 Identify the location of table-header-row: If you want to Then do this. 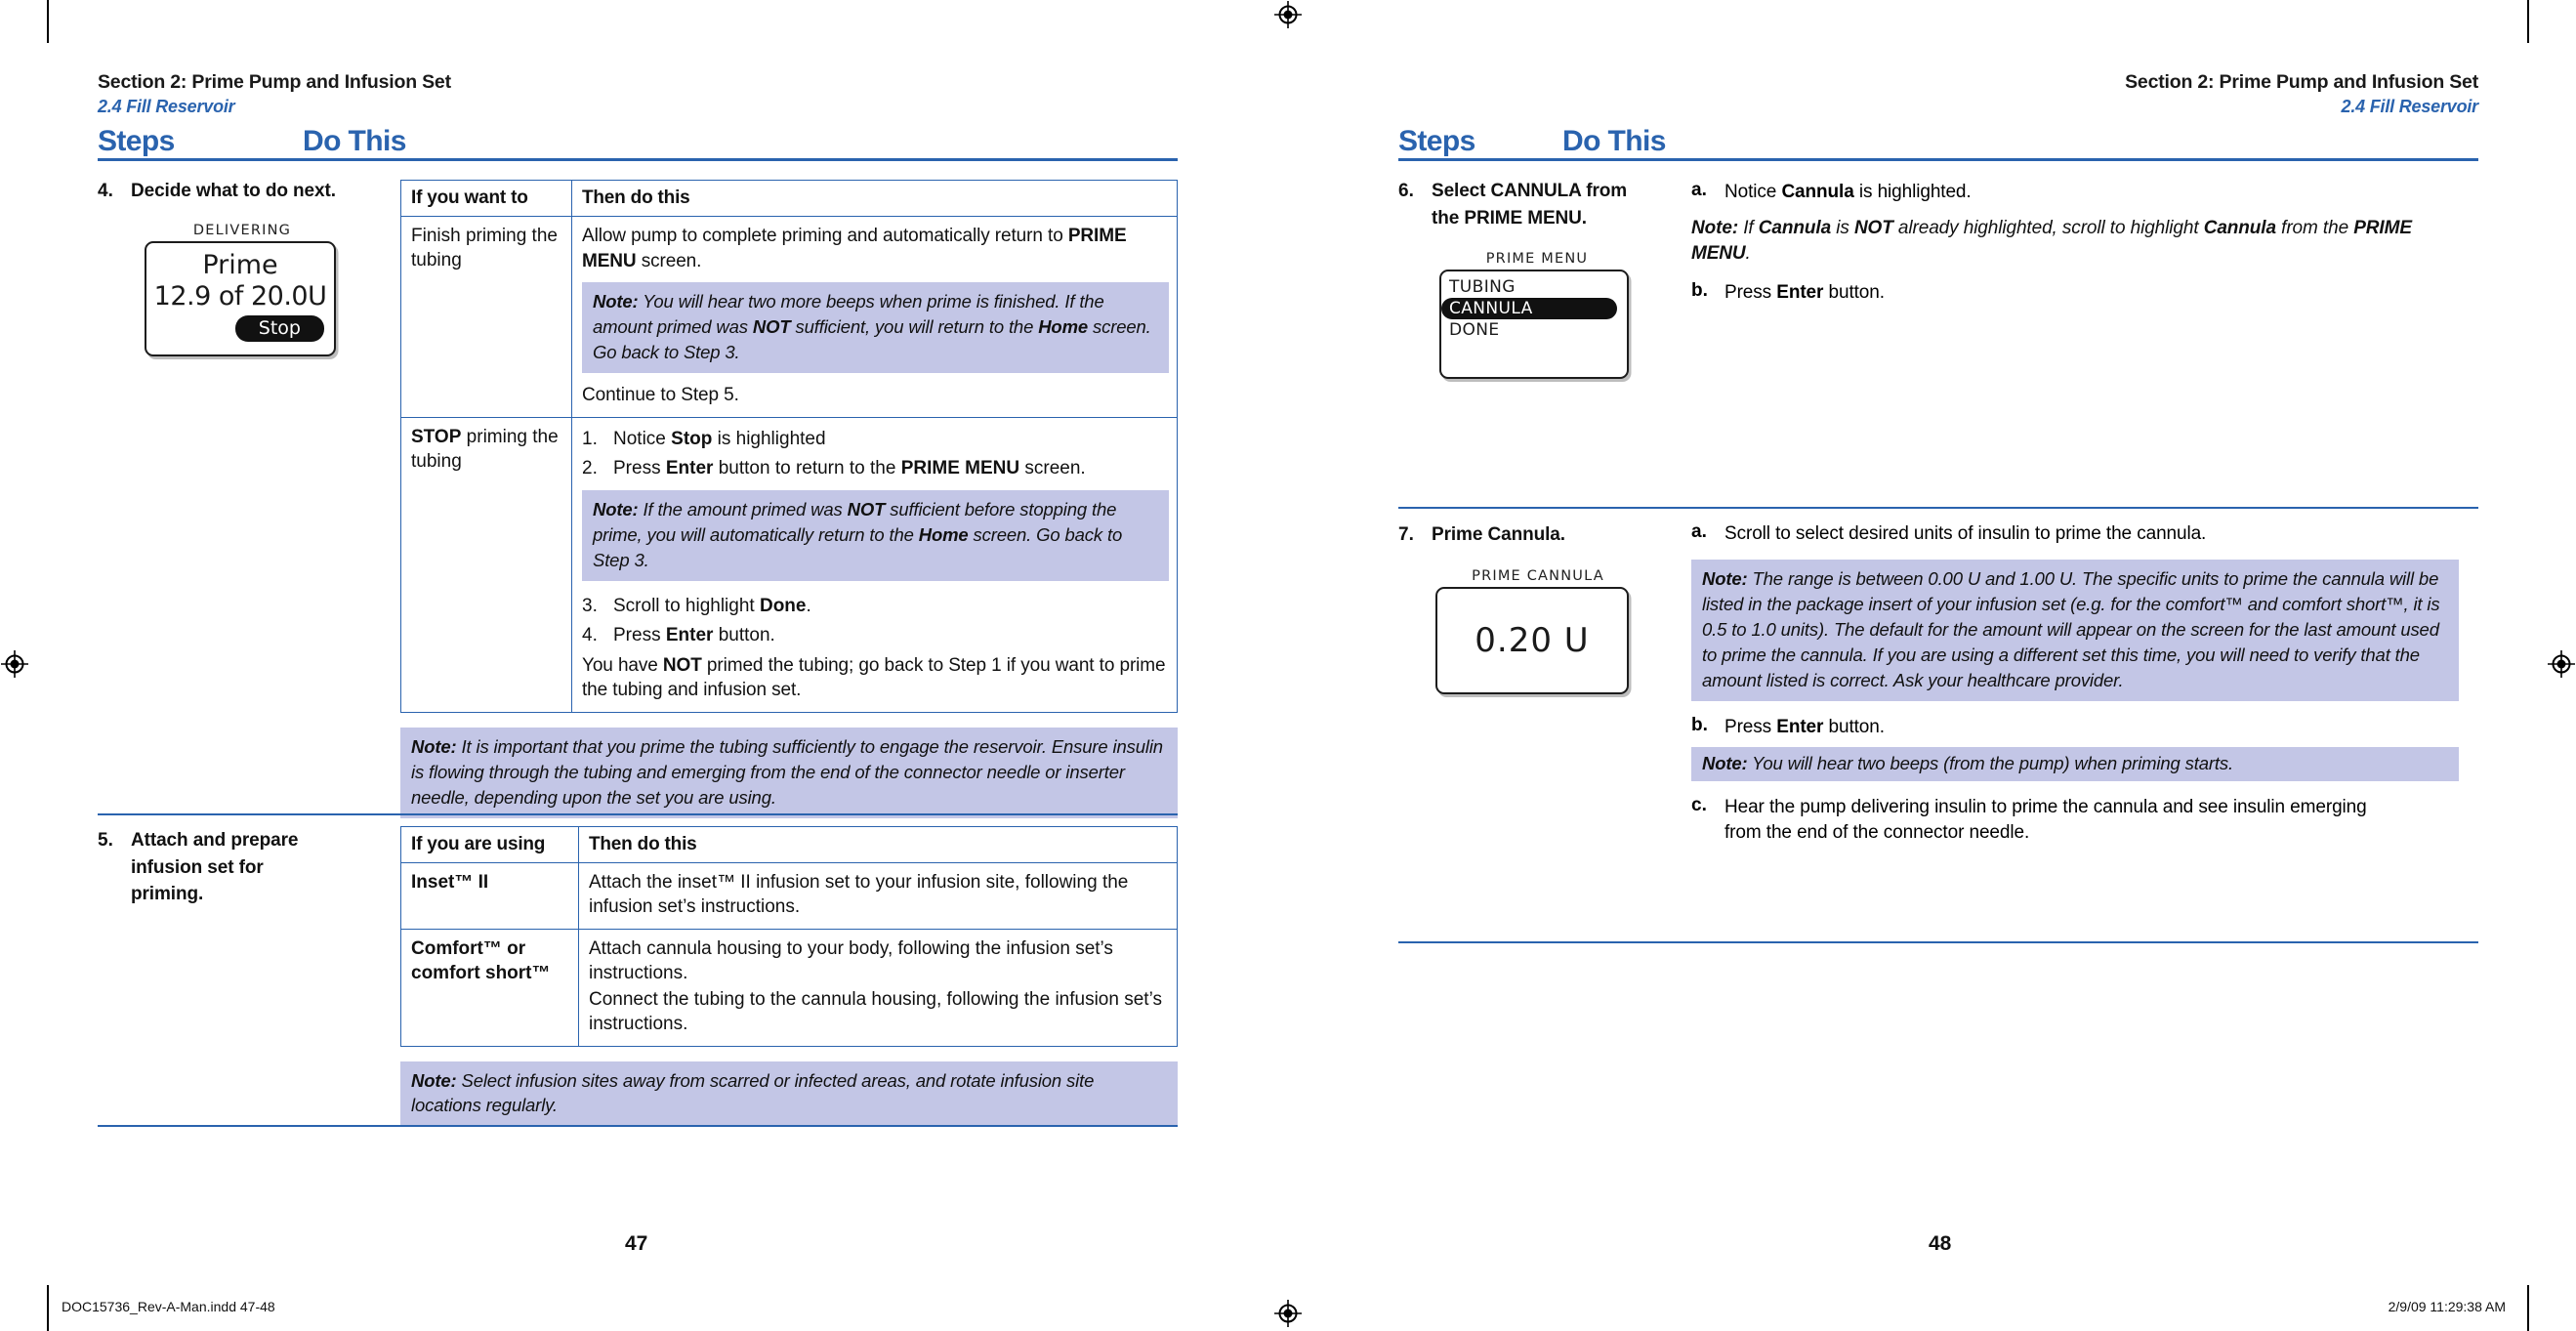
(789, 198).